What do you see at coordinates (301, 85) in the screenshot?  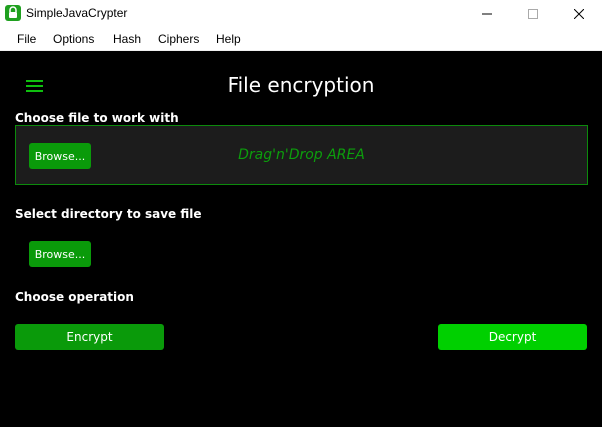 I see `page-title: File encryption` at bounding box center [301, 85].